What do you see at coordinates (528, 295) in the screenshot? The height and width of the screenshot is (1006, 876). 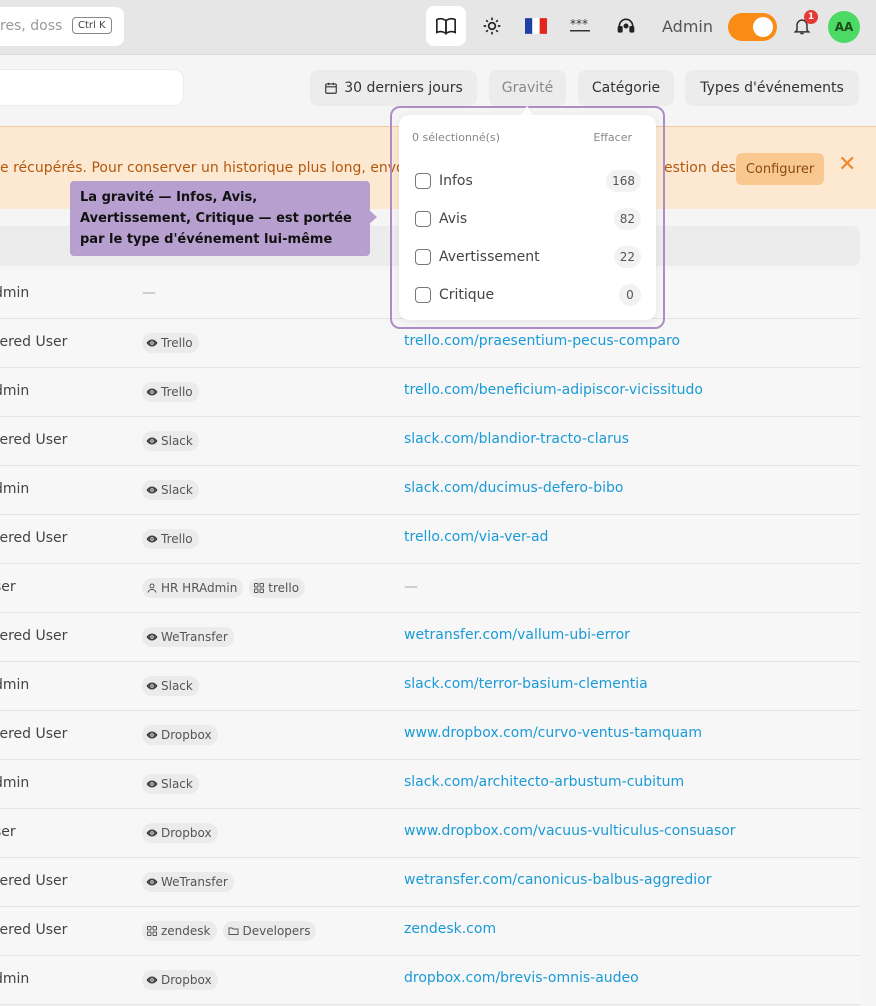 I see `severity-option-critique: Critique 0` at bounding box center [528, 295].